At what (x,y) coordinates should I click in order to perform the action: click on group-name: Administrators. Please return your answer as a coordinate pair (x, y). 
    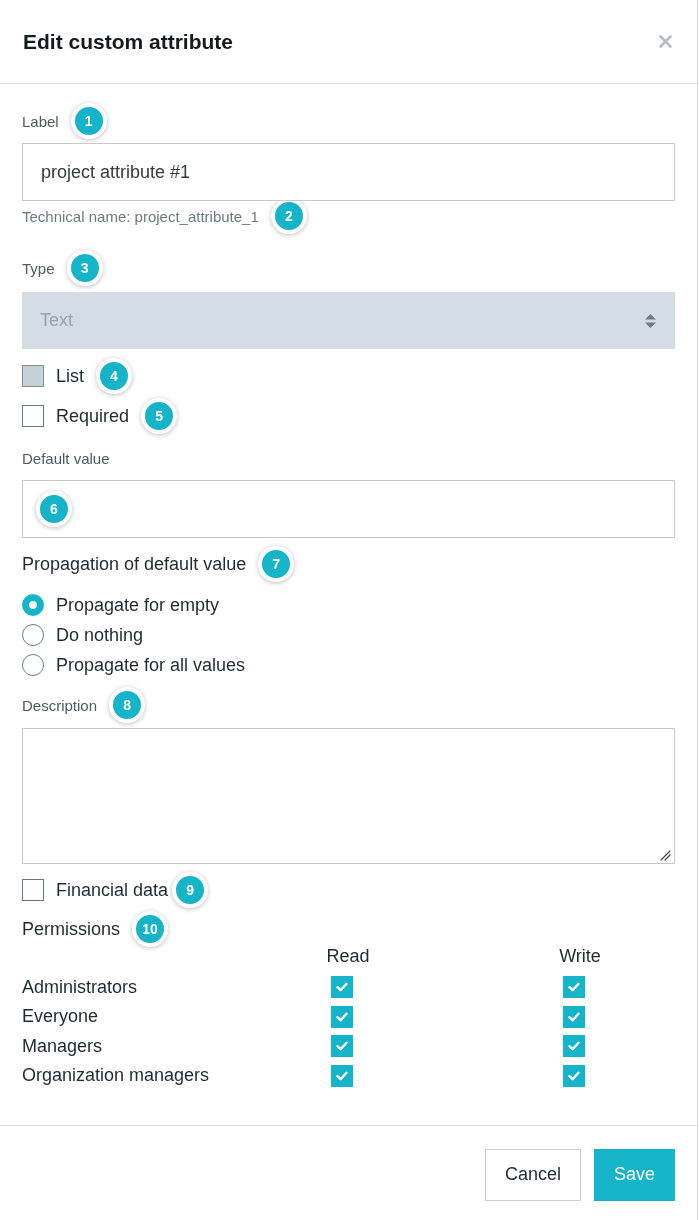
    Looking at the image, I should click on (80, 987).